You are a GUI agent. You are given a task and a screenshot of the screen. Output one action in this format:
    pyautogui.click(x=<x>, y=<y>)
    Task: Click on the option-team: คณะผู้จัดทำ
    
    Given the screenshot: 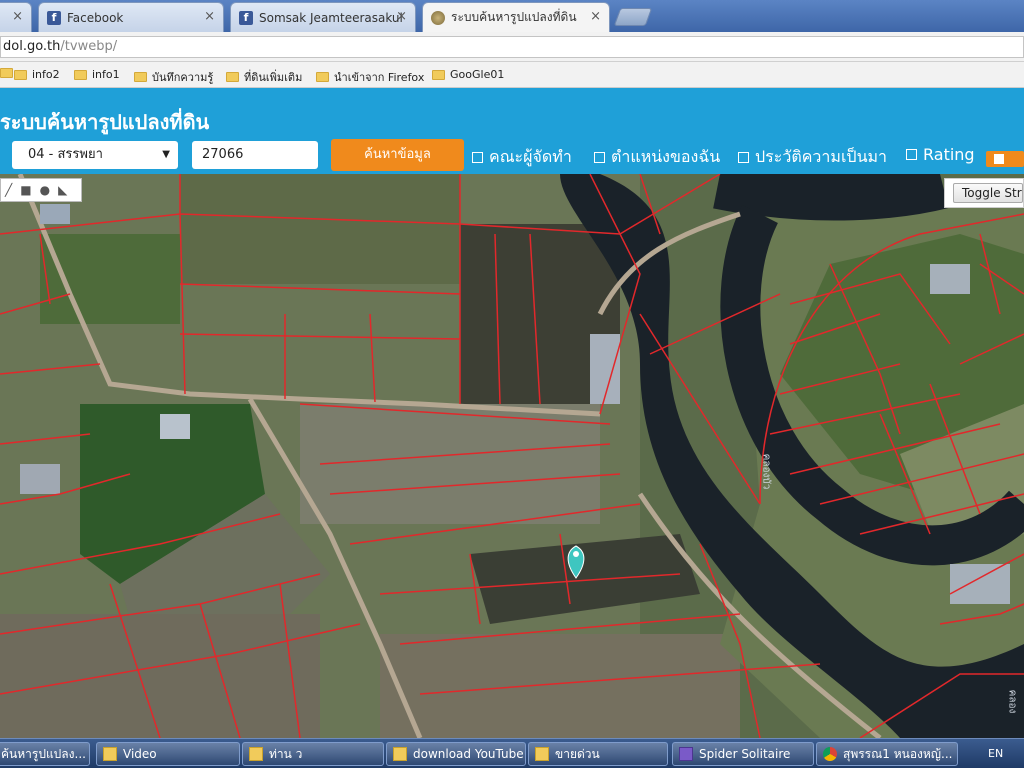 What is the action you would take?
    pyautogui.click(x=522, y=157)
    